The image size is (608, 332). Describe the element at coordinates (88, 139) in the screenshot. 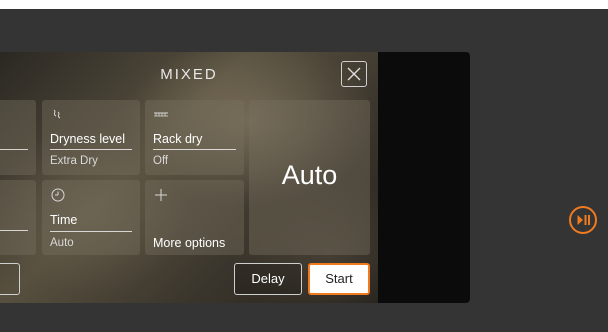

I see `dryness-level-label: Dryness level` at that location.